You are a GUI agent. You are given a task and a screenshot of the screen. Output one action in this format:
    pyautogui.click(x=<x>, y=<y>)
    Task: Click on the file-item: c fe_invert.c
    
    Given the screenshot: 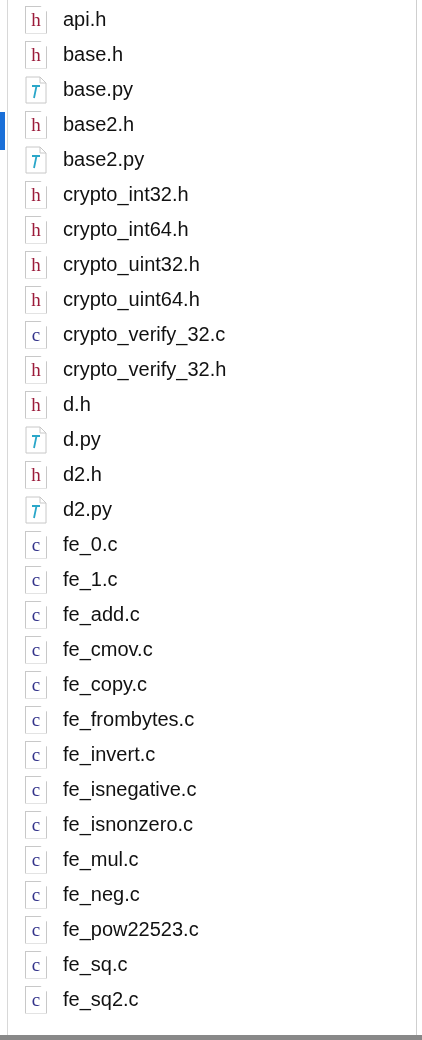 What is the action you would take?
    pyautogui.click(x=212, y=754)
    